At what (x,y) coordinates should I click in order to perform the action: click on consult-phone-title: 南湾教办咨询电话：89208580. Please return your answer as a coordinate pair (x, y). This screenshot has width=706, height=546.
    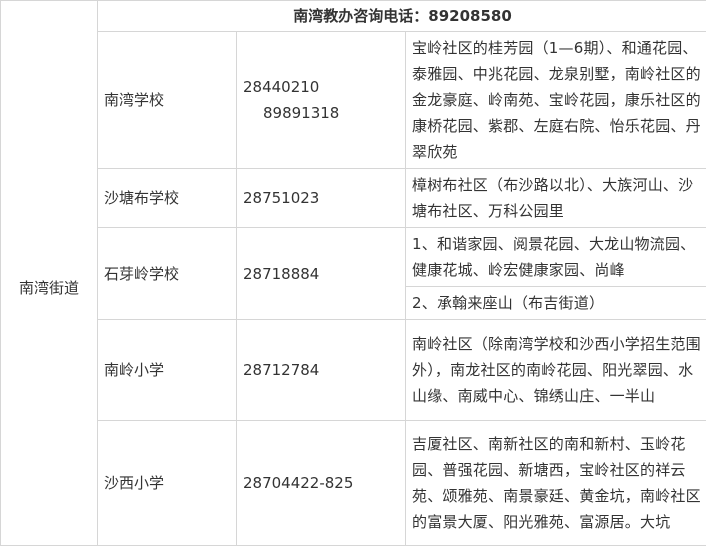
    Looking at the image, I should click on (402, 16).